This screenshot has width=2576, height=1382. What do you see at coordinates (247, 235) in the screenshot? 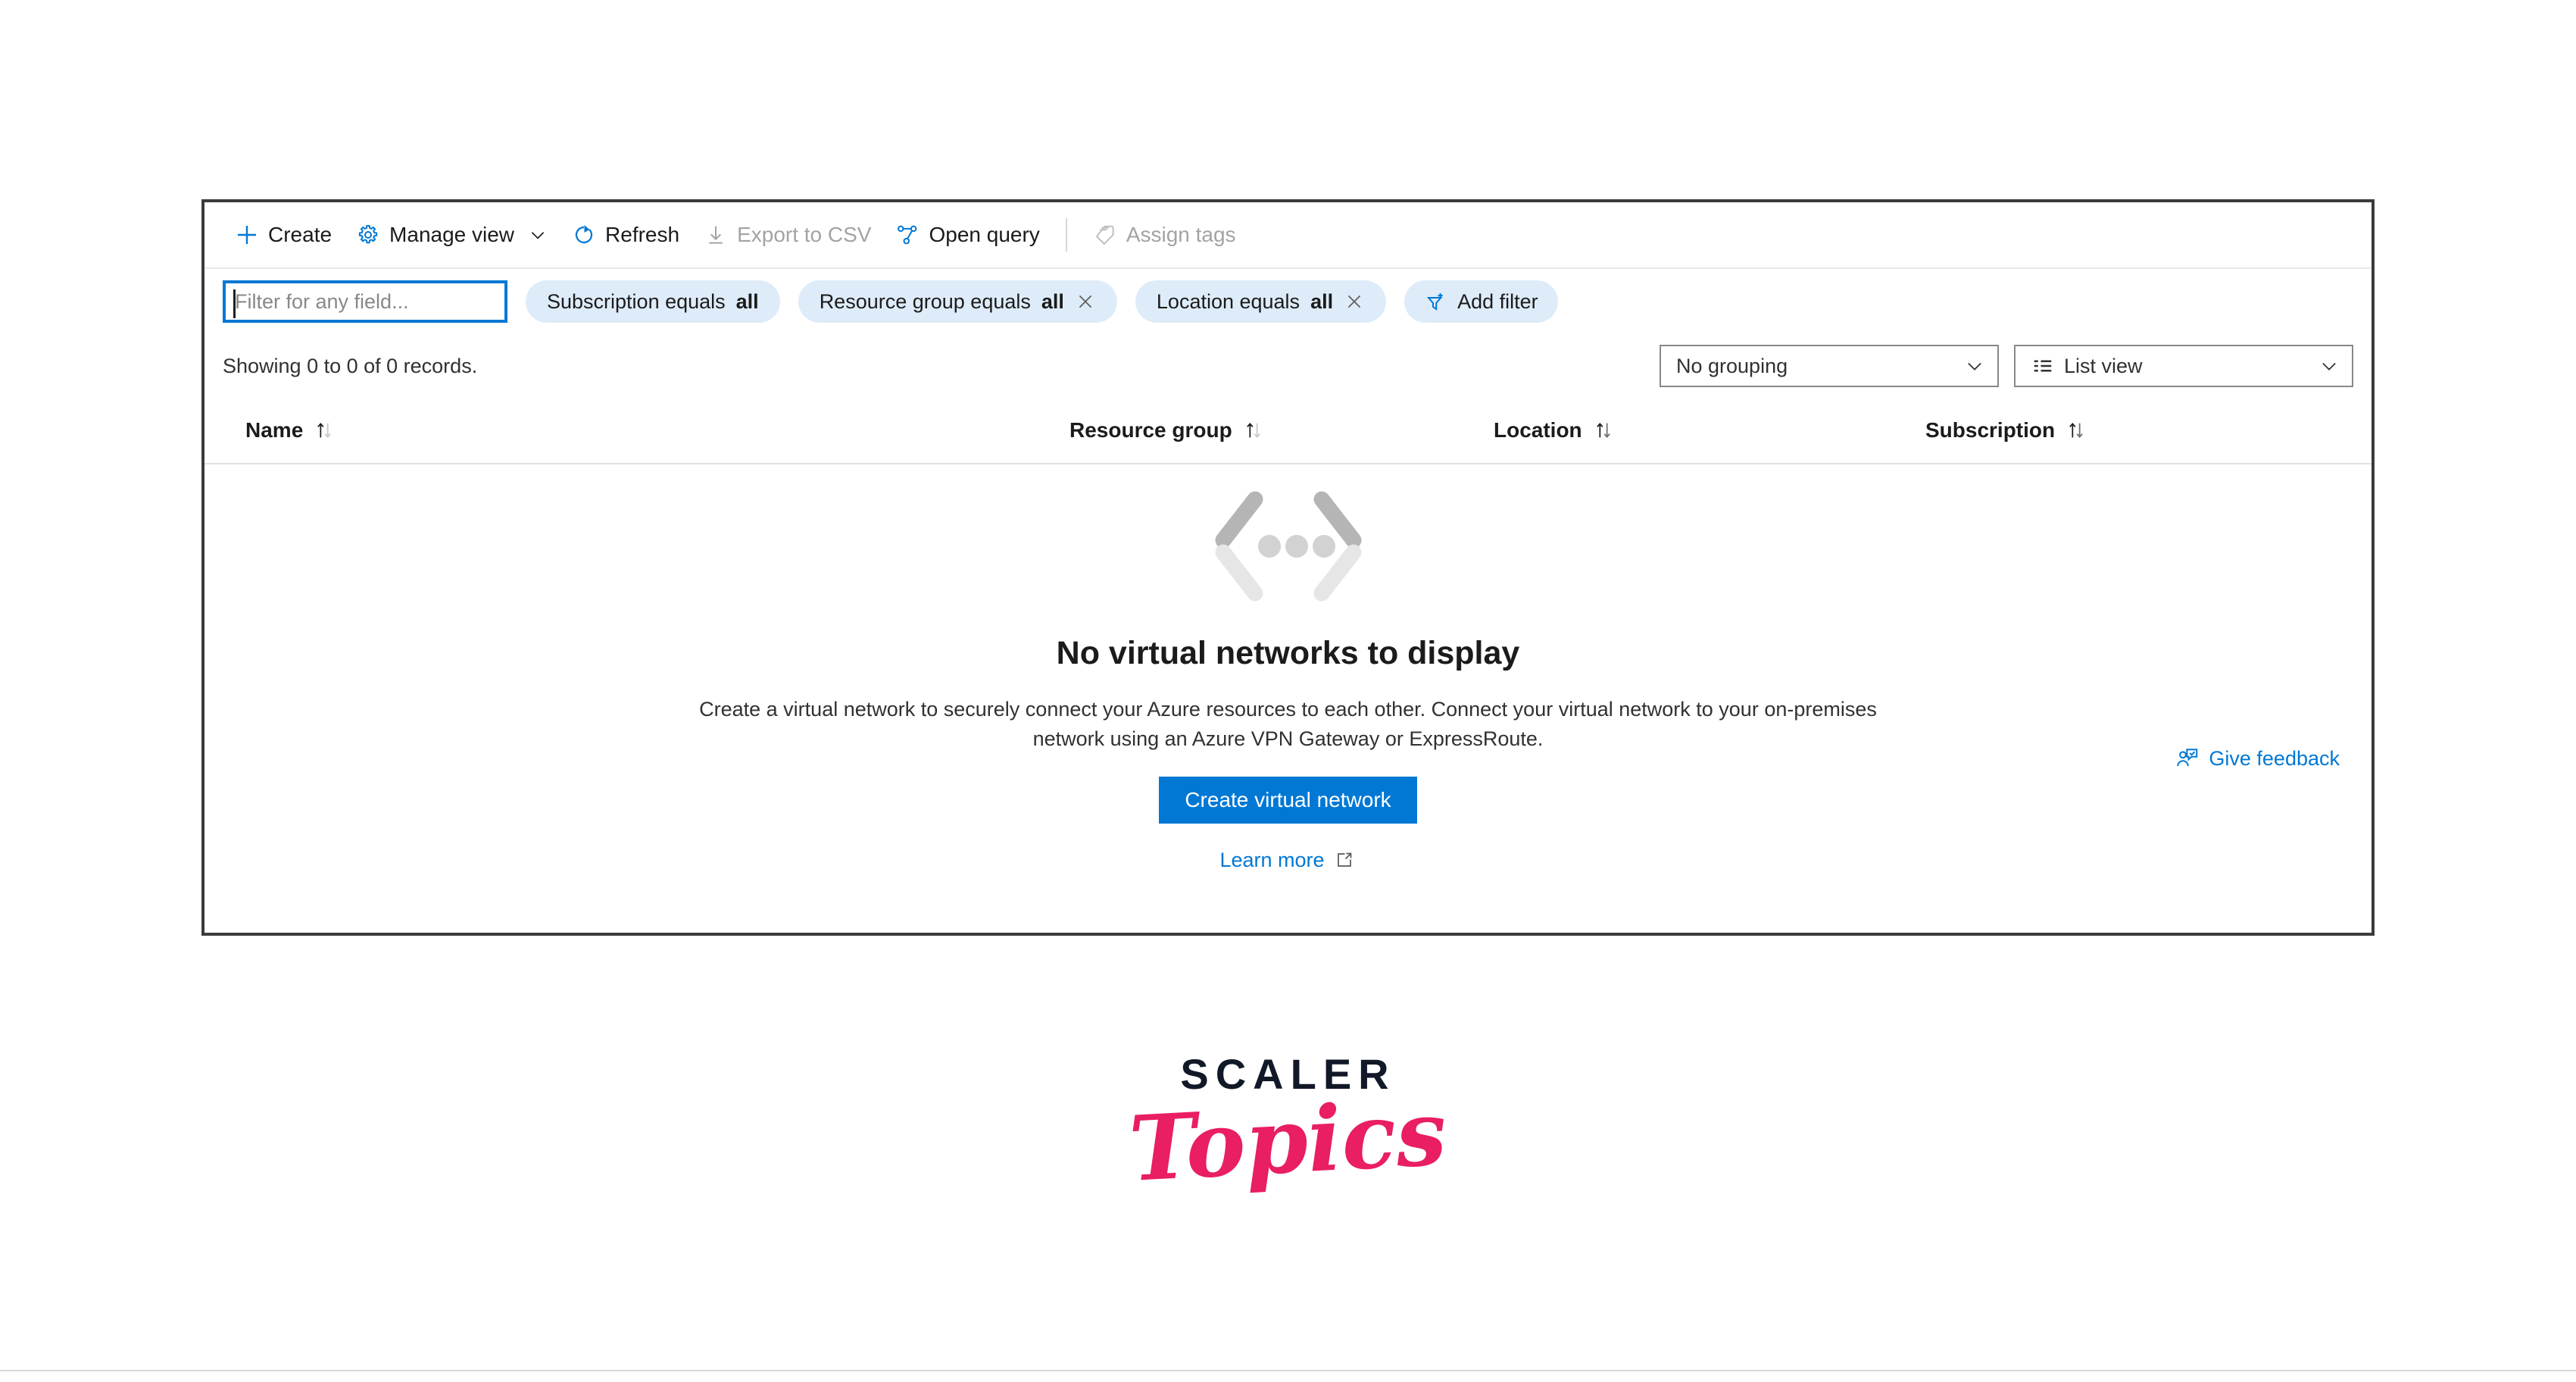
I see `plus-icon` at bounding box center [247, 235].